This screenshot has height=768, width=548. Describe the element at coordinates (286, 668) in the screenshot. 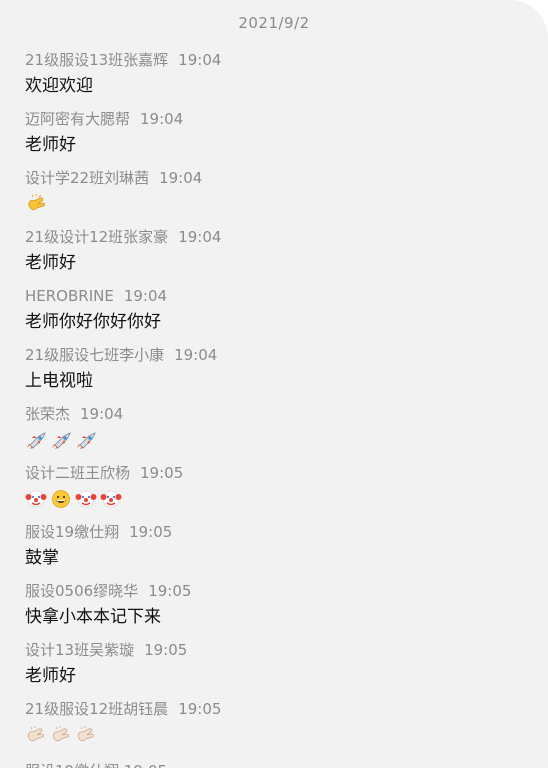

I see `message-item: 设计13班吴紫璇 19:05 老师好` at that location.